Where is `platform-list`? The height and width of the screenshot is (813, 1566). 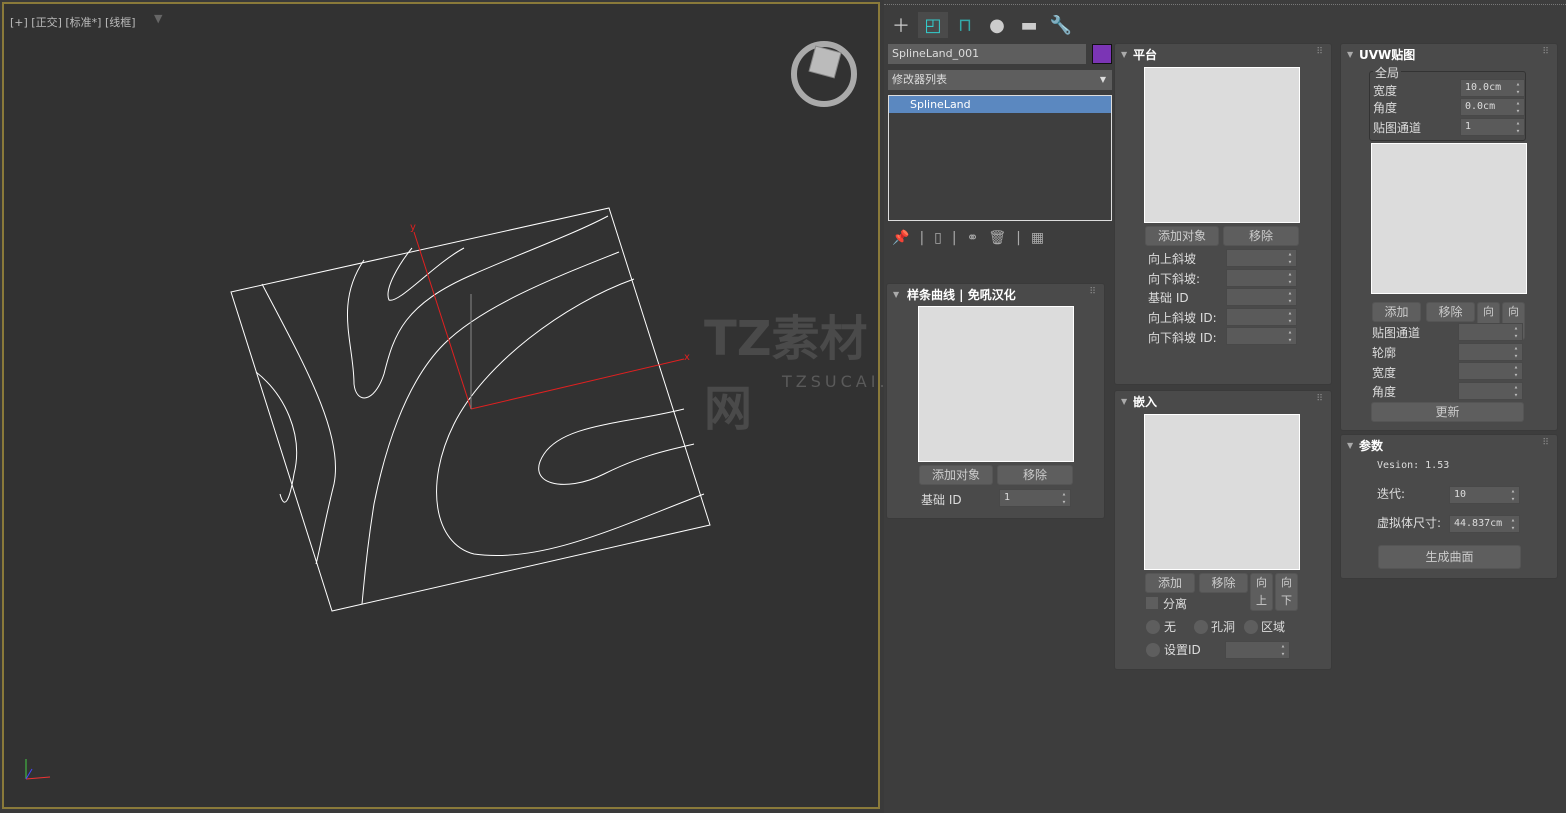 platform-list is located at coordinates (1222, 145).